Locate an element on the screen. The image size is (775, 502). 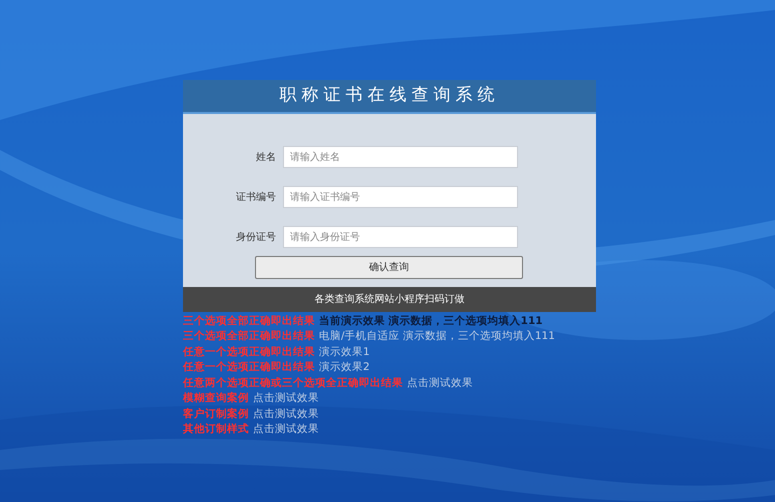
input-field: 请输入姓名 is located at coordinates (400, 157).